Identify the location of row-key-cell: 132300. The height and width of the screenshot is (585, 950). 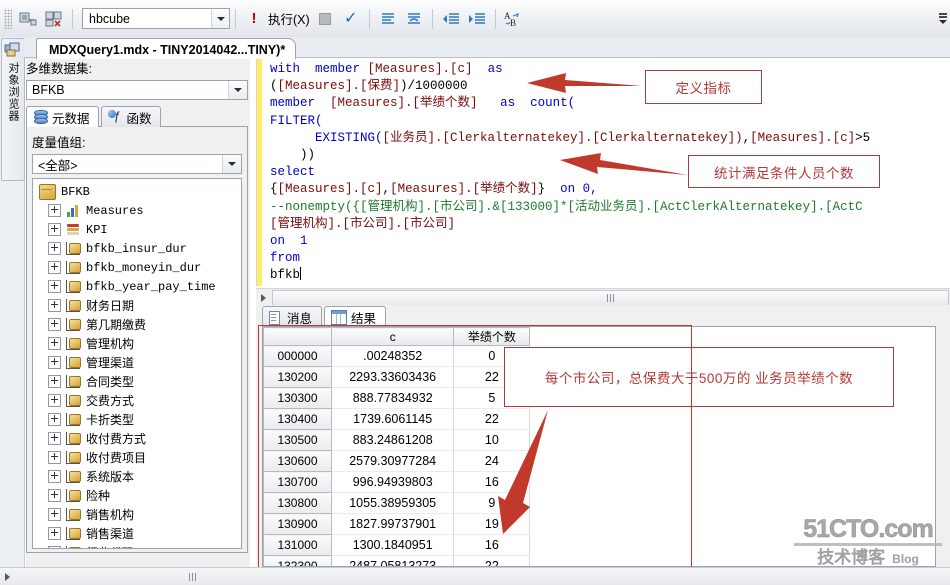
(297, 560).